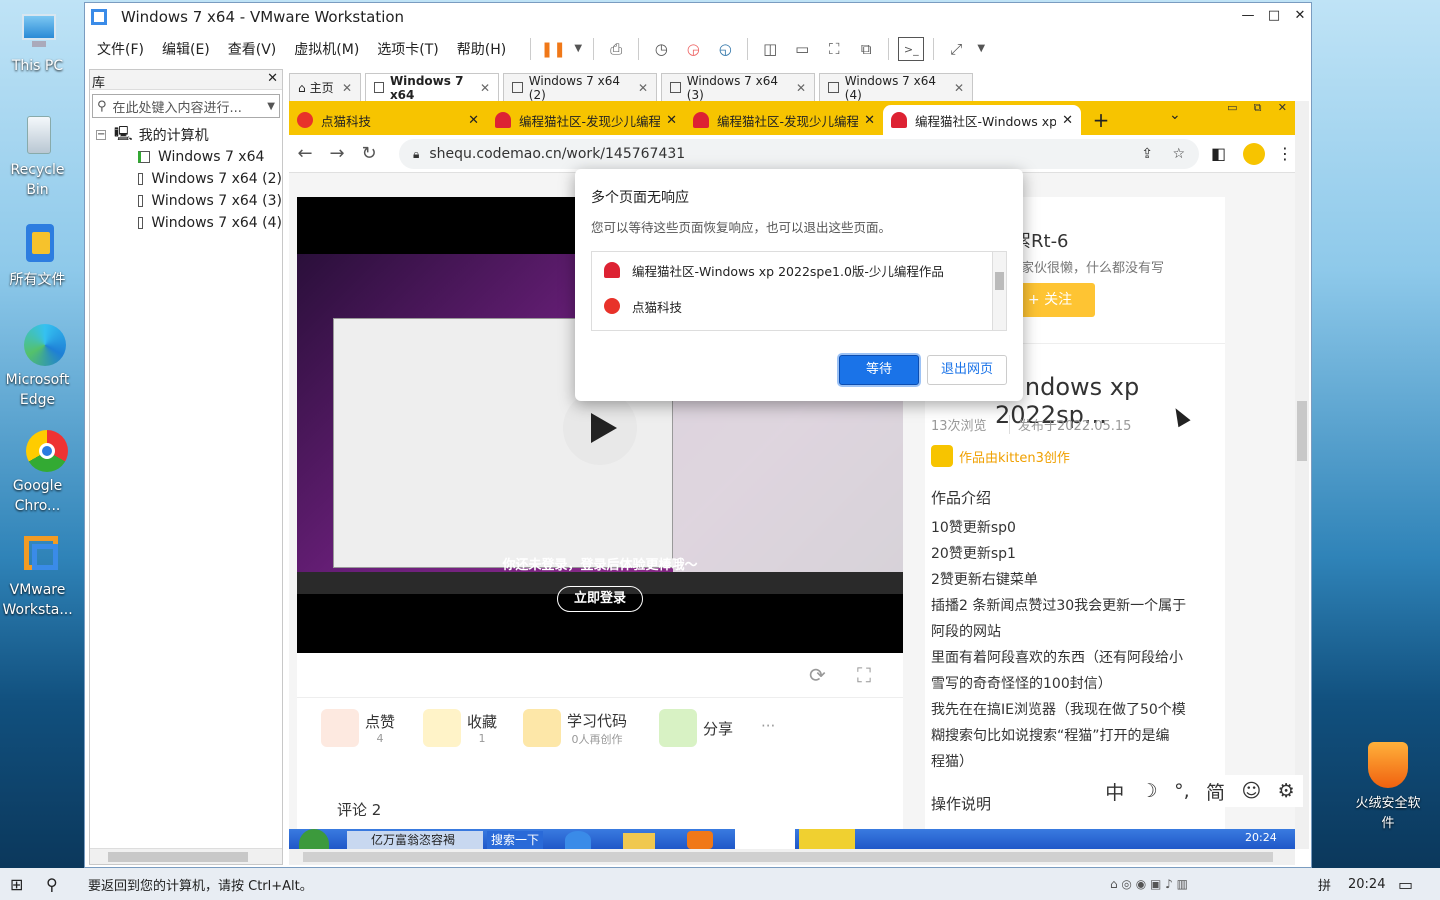 The height and width of the screenshot is (900, 1440). What do you see at coordinates (37, 256) in the screenshot?
I see `desktop-icon-all-files: 所有文件` at bounding box center [37, 256].